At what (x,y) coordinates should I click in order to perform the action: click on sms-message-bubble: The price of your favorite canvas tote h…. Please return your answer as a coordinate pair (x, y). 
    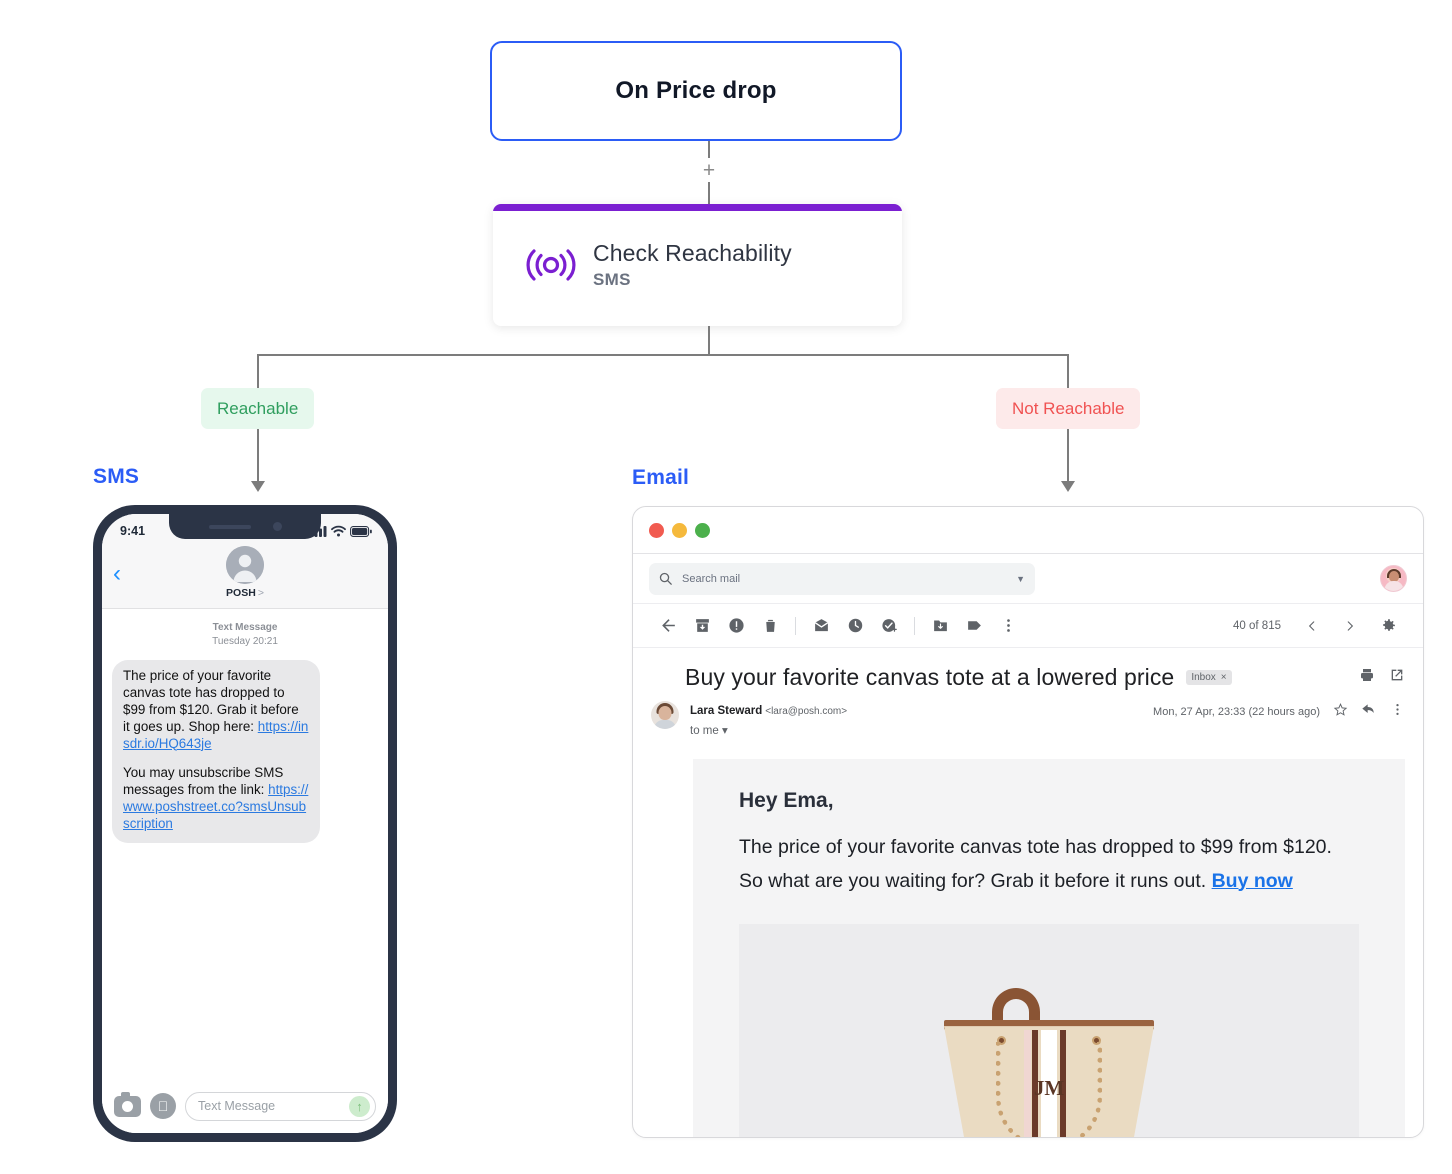
    Looking at the image, I should click on (216, 752).